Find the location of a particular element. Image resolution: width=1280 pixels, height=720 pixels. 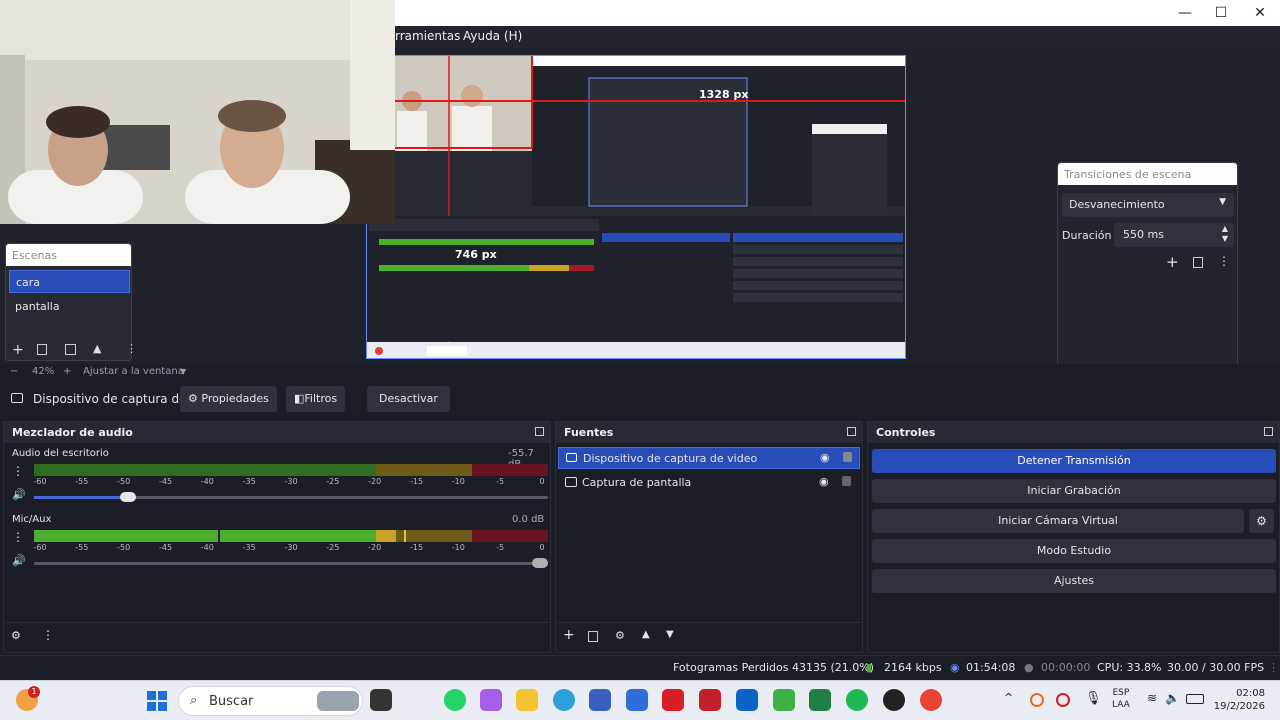

duration-input: 550 ms ▲ ▼ is located at coordinates (1174, 235).